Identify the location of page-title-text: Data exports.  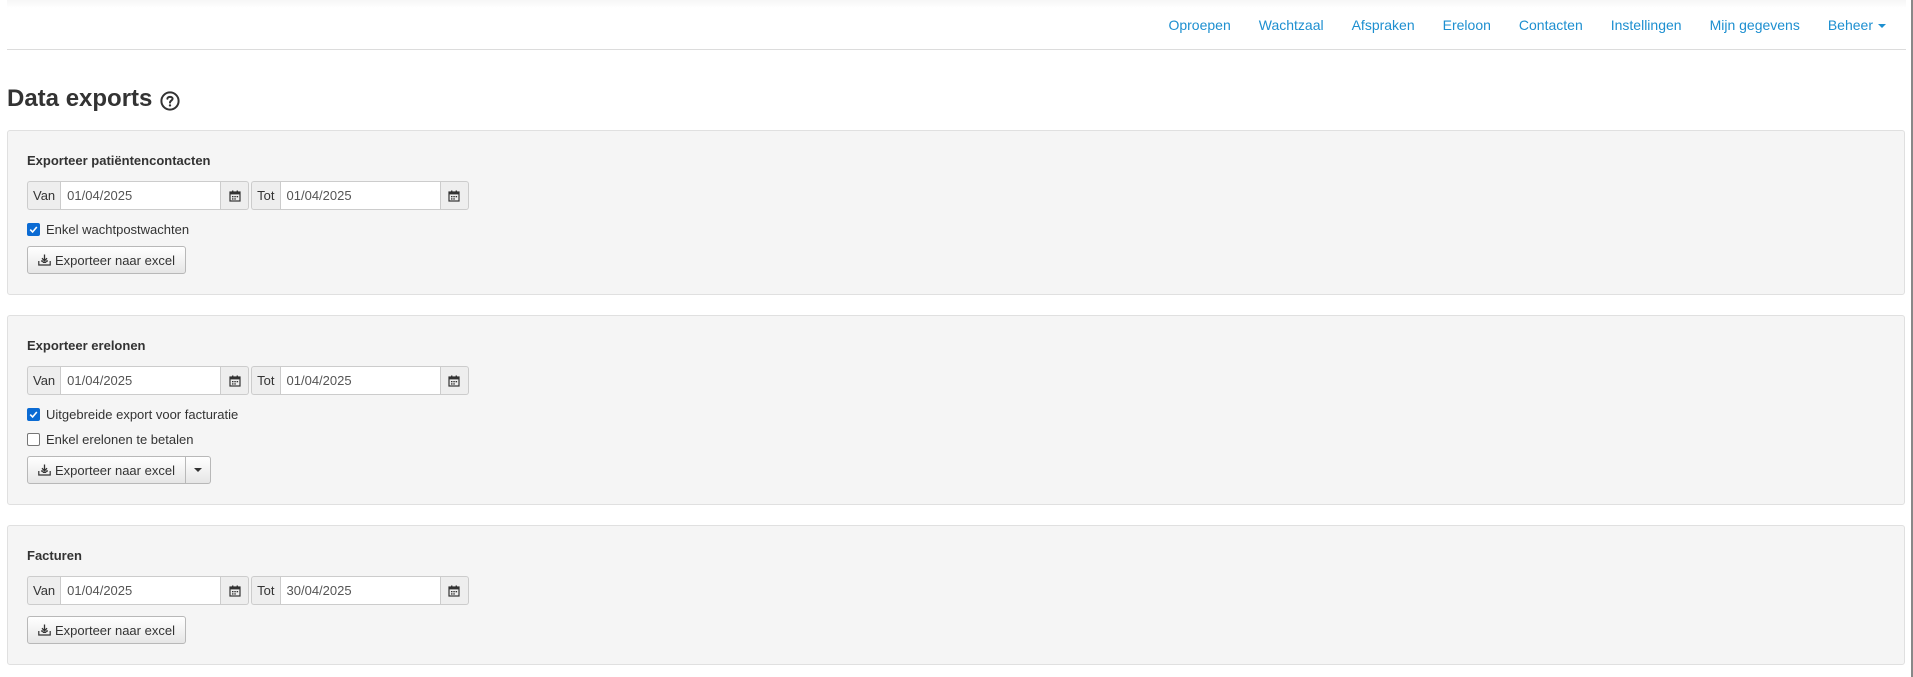
(80, 98).